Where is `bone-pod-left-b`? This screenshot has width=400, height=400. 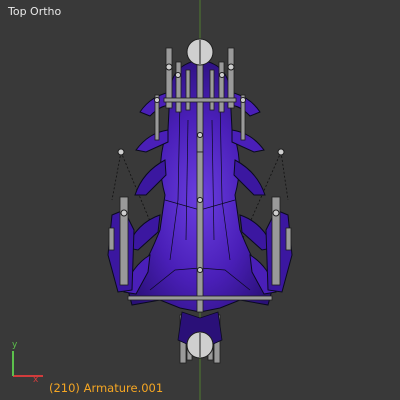 bone-pod-left-b is located at coordinates (111, 239).